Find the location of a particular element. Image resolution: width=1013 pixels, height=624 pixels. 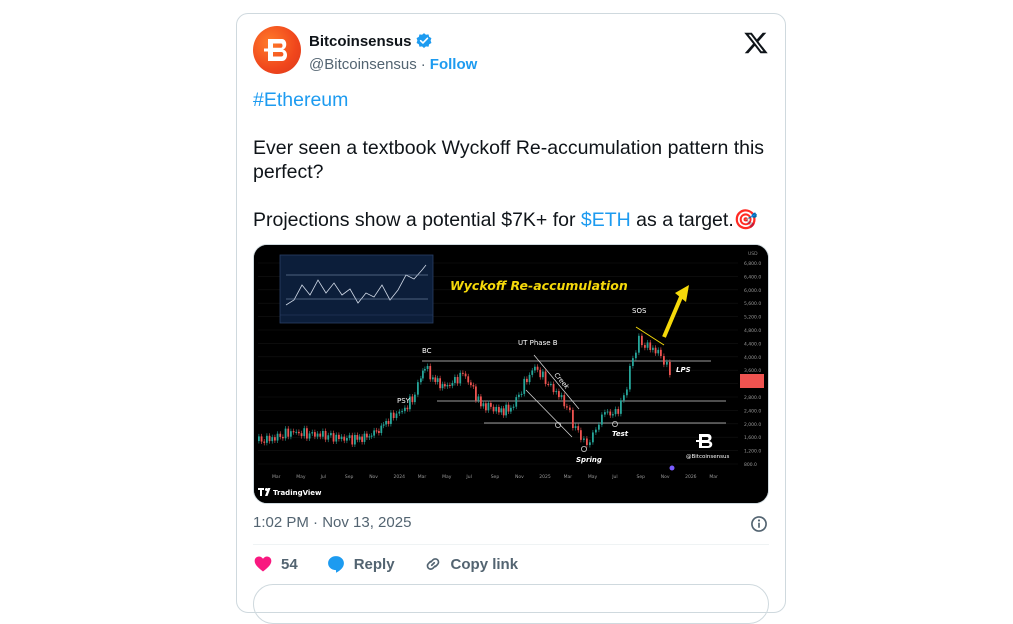

follow-button: Follow is located at coordinates (454, 64).